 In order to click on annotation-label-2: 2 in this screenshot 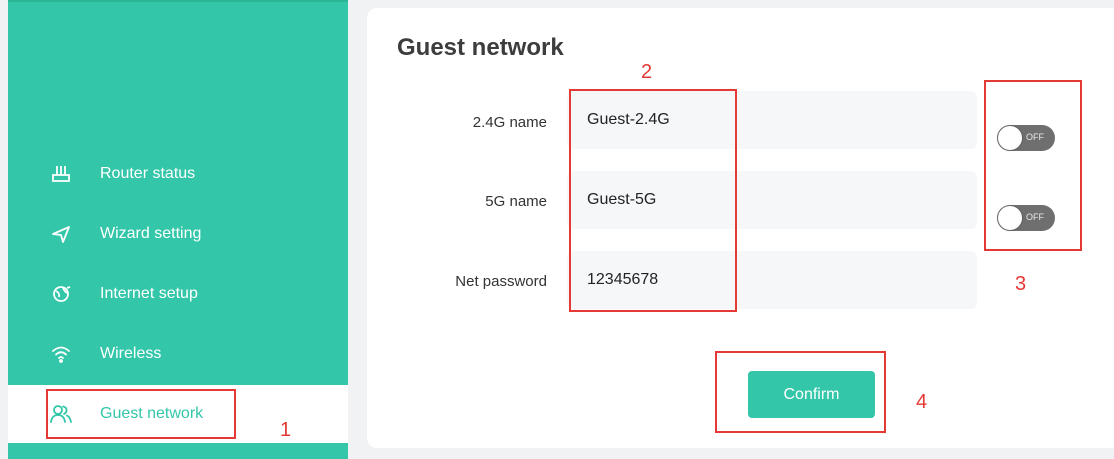, I will do `click(647, 72)`.